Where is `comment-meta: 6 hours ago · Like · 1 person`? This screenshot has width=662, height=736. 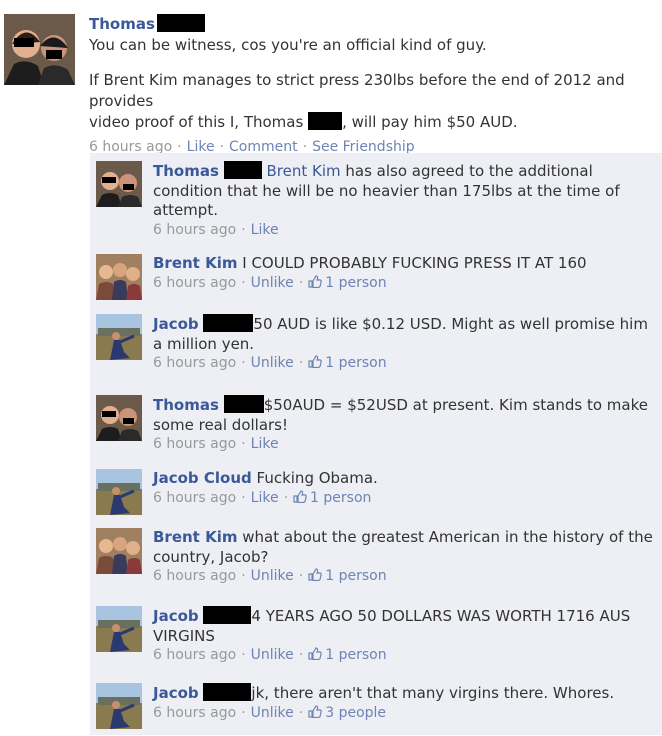 comment-meta: 6 hours ago · Like · 1 person is located at coordinates (262, 497).